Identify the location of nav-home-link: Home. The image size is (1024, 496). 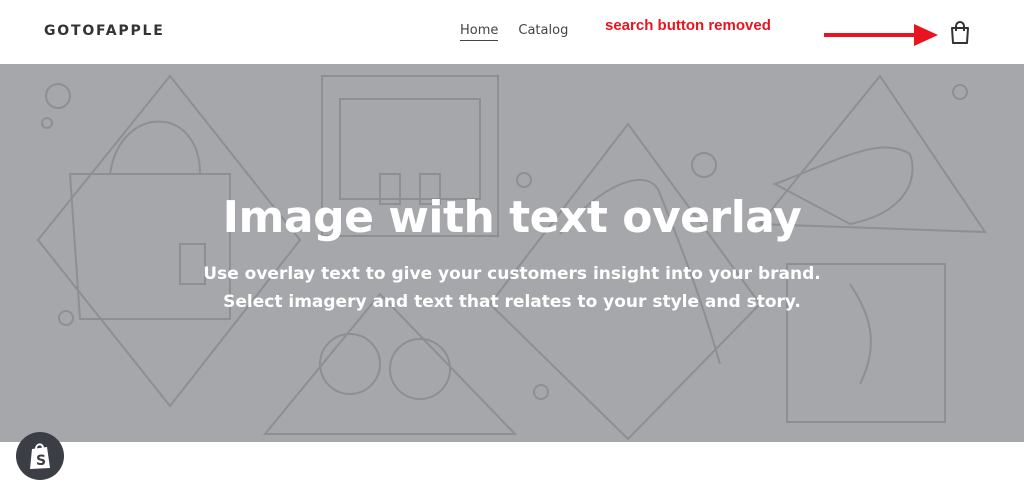
(479, 32).